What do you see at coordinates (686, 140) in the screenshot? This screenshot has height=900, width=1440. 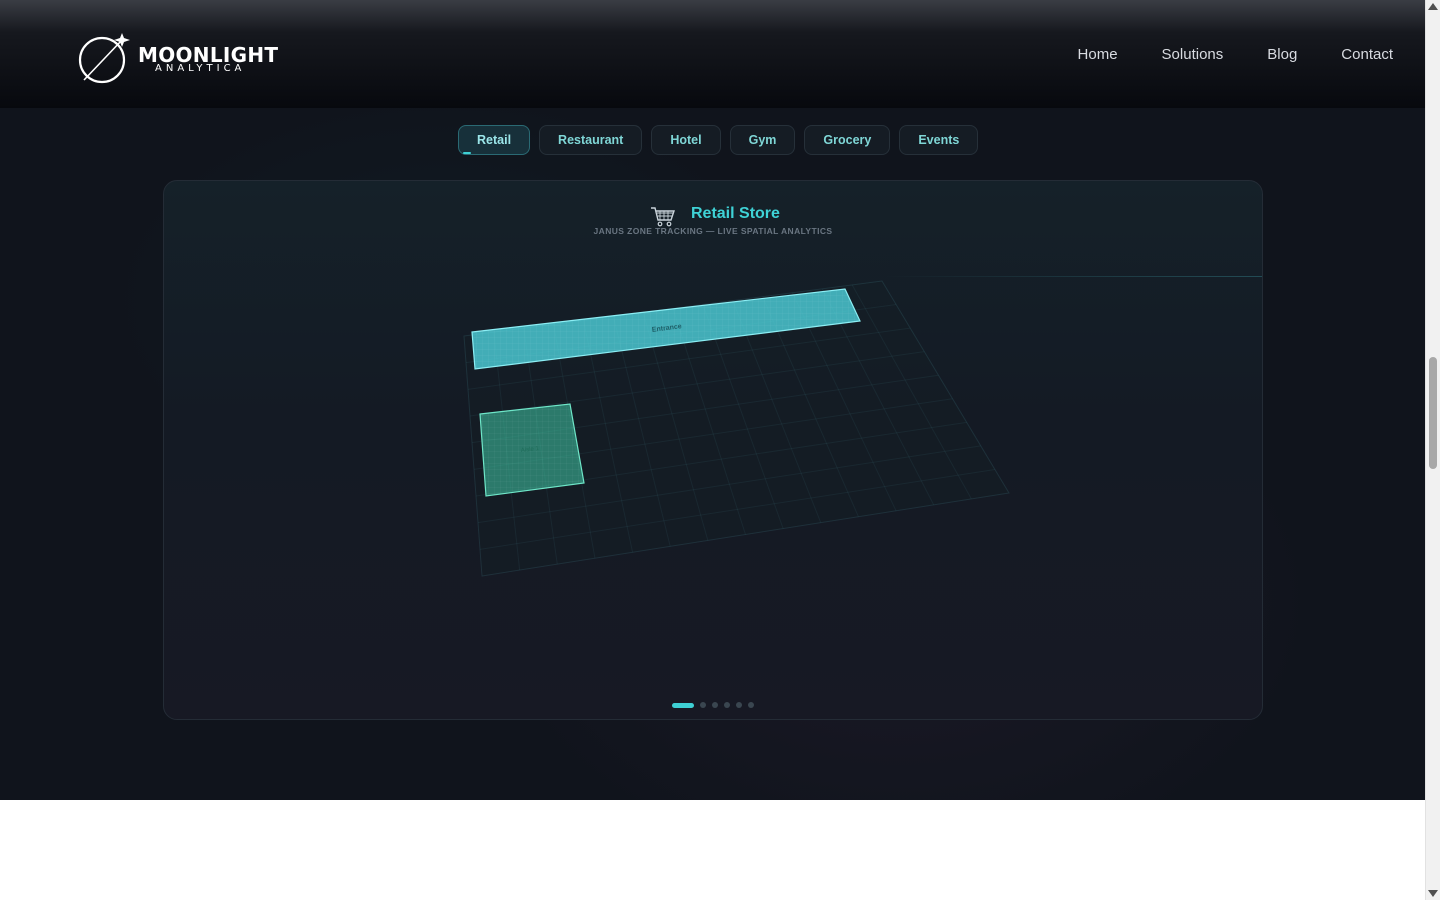 I see `tab-hotel: Hotel` at bounding box center [686, 140].